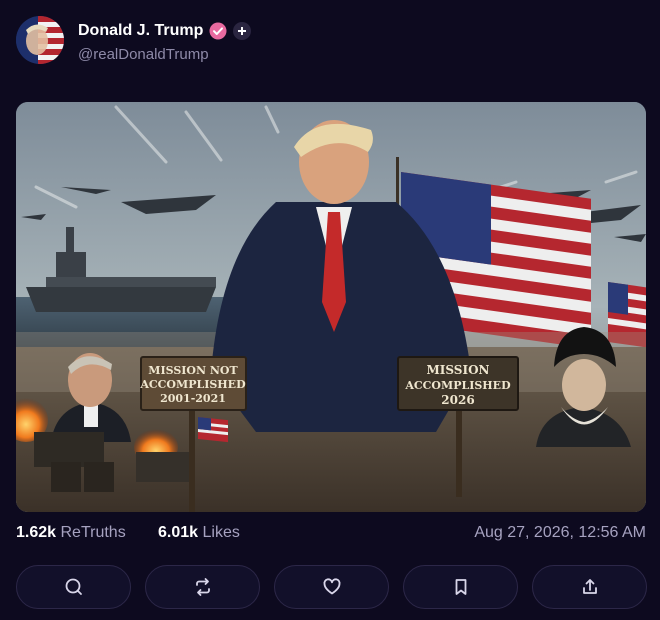  I want to click on author-name-row: Donald J. Trump, so click(165, 31).